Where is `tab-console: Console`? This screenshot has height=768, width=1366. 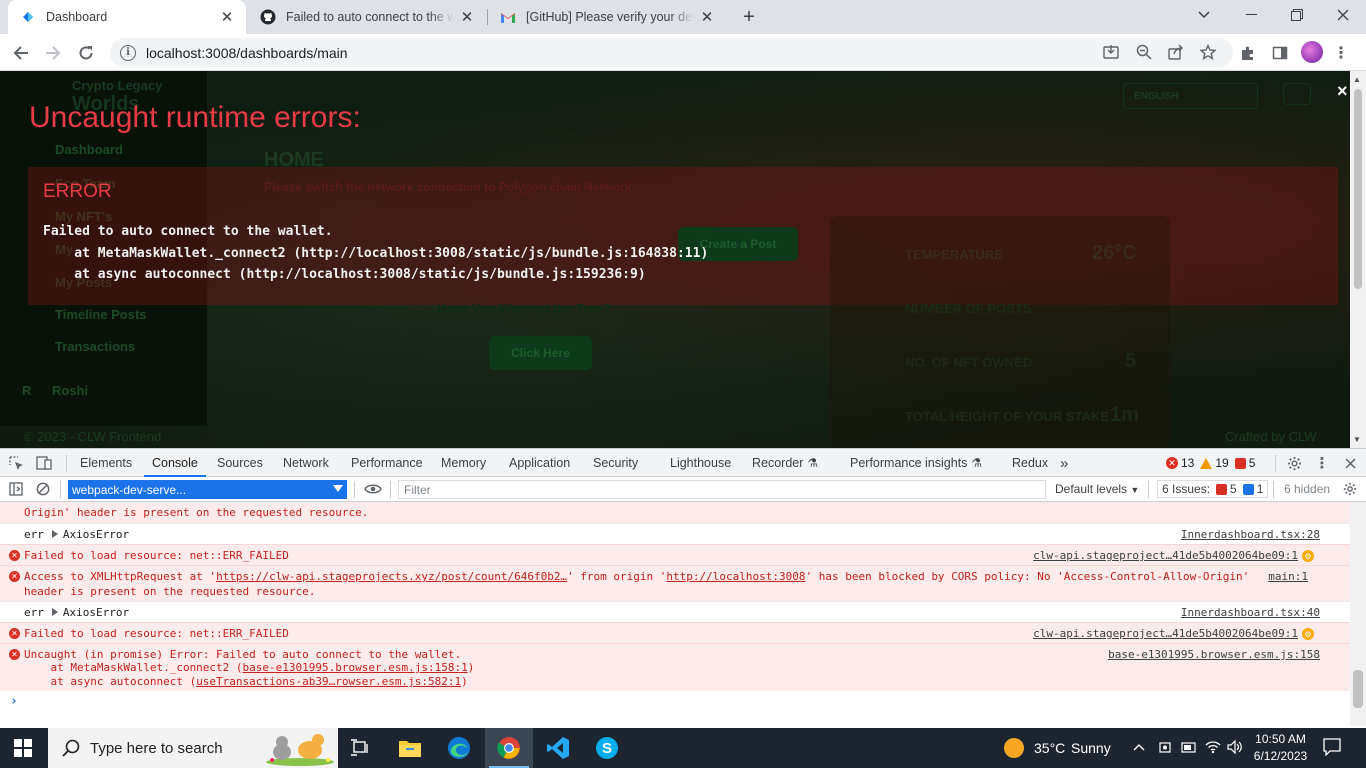 tab-console: Console is located at coordinates (175, 463).